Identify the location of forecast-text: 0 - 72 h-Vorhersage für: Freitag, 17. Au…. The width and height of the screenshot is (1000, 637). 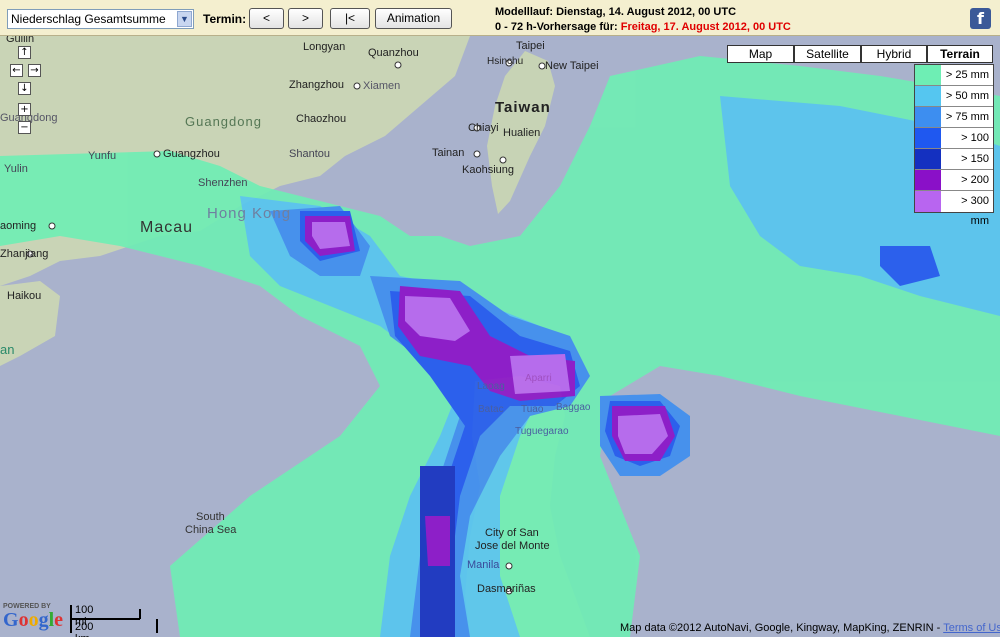
(643, 27).